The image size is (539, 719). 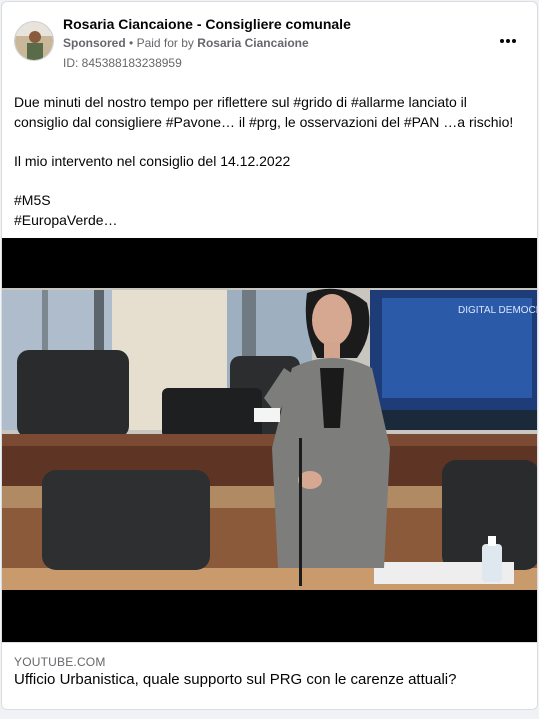 I want to click on more-horizontal-icon, so click(x=508, y=41).